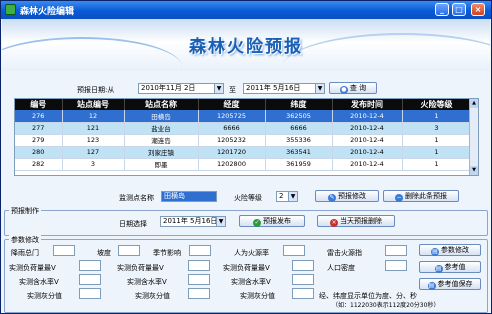  I want to click on lightning-input, so click(396, 250).